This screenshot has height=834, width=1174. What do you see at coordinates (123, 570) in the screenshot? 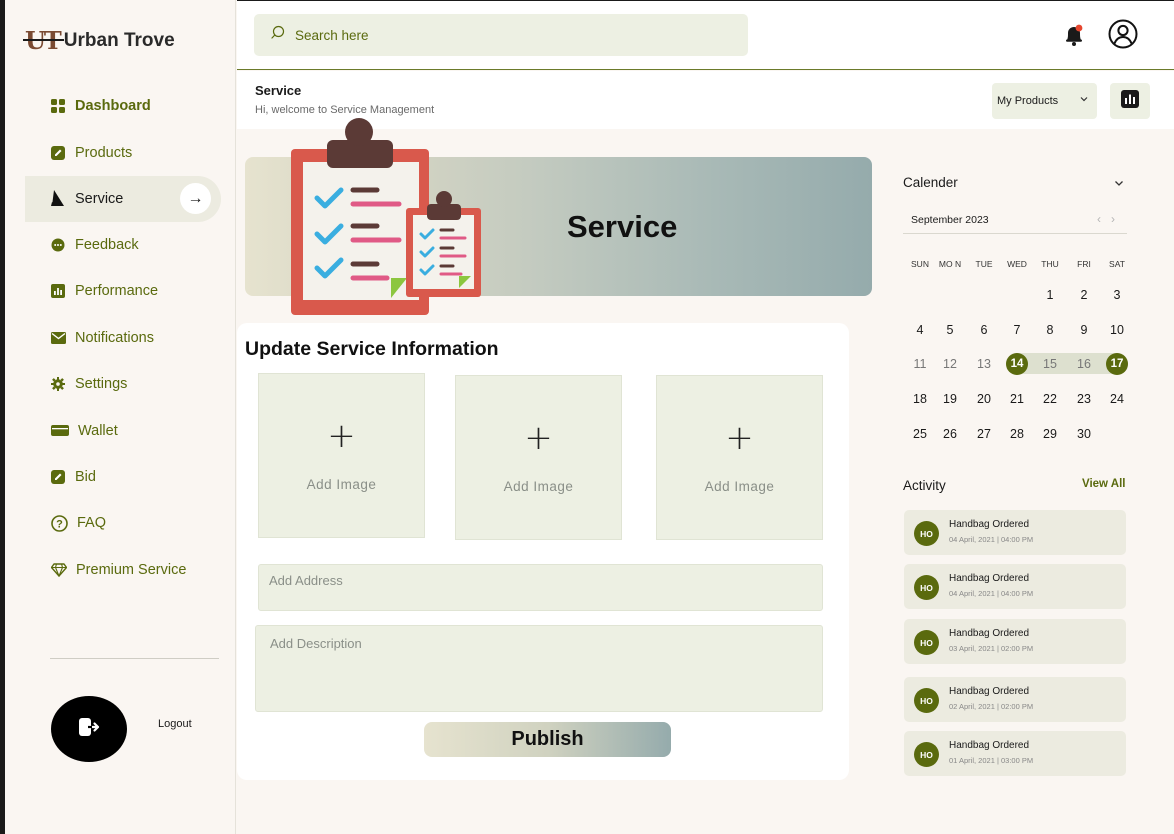
I see `sidebar-item-premium-service: Premium Service` at bounding box center [123, 570].